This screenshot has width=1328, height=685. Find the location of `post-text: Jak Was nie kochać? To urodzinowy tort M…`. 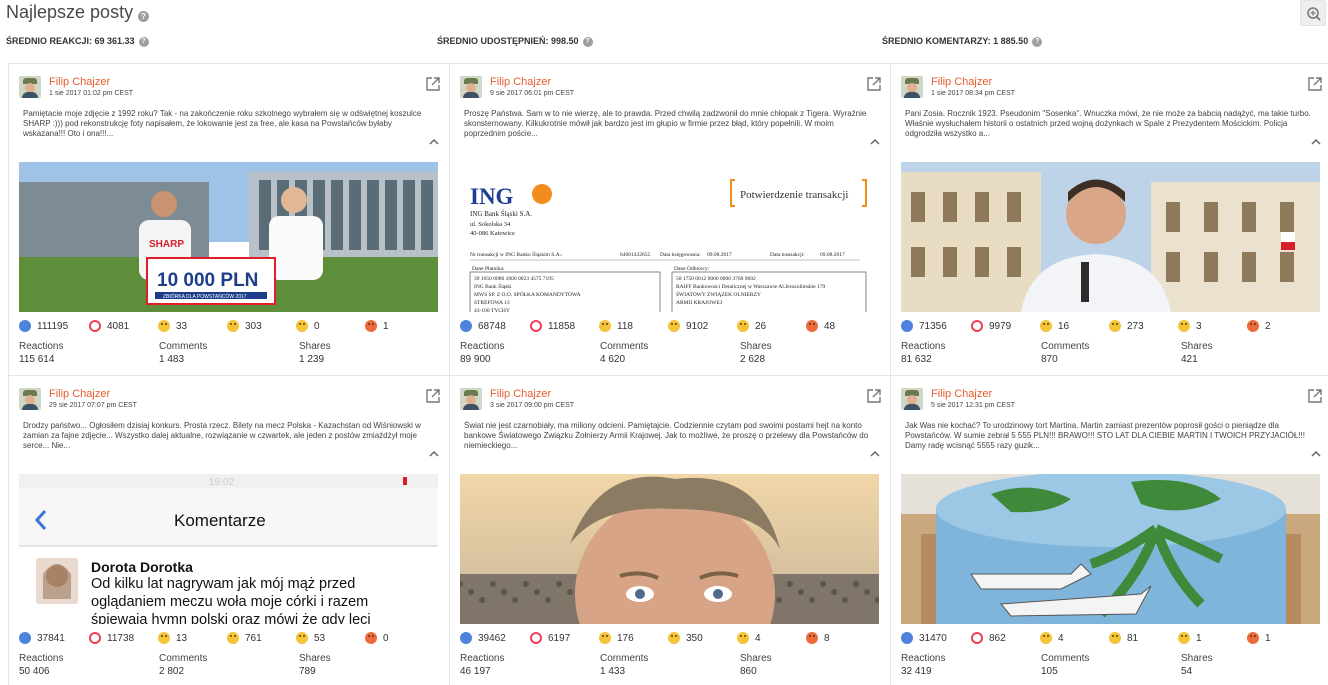

post-text: Jak Was nie kochać? To urodzinowy tort M… is located at coordinates (1105, 435).